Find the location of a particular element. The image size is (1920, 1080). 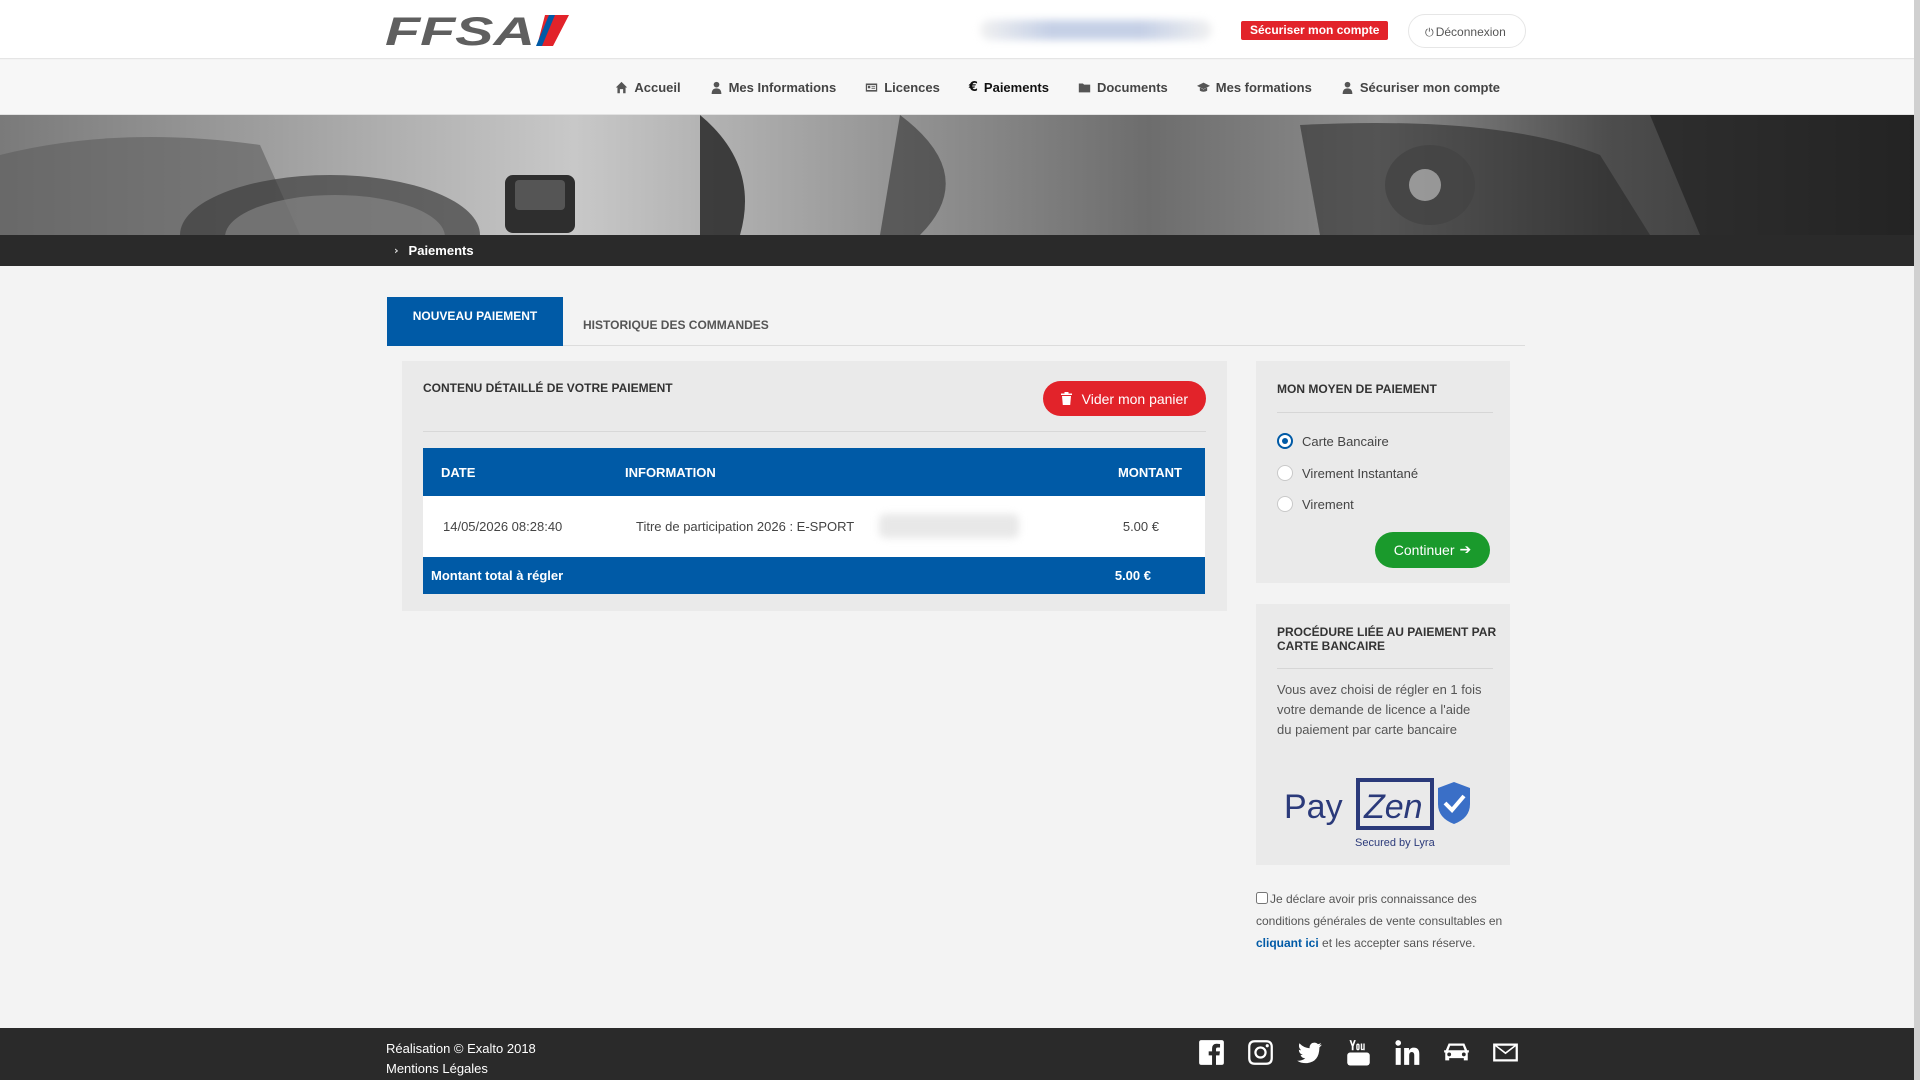

payzen-tagline: Secured by Lyra is located at coordinates (1395, 843).